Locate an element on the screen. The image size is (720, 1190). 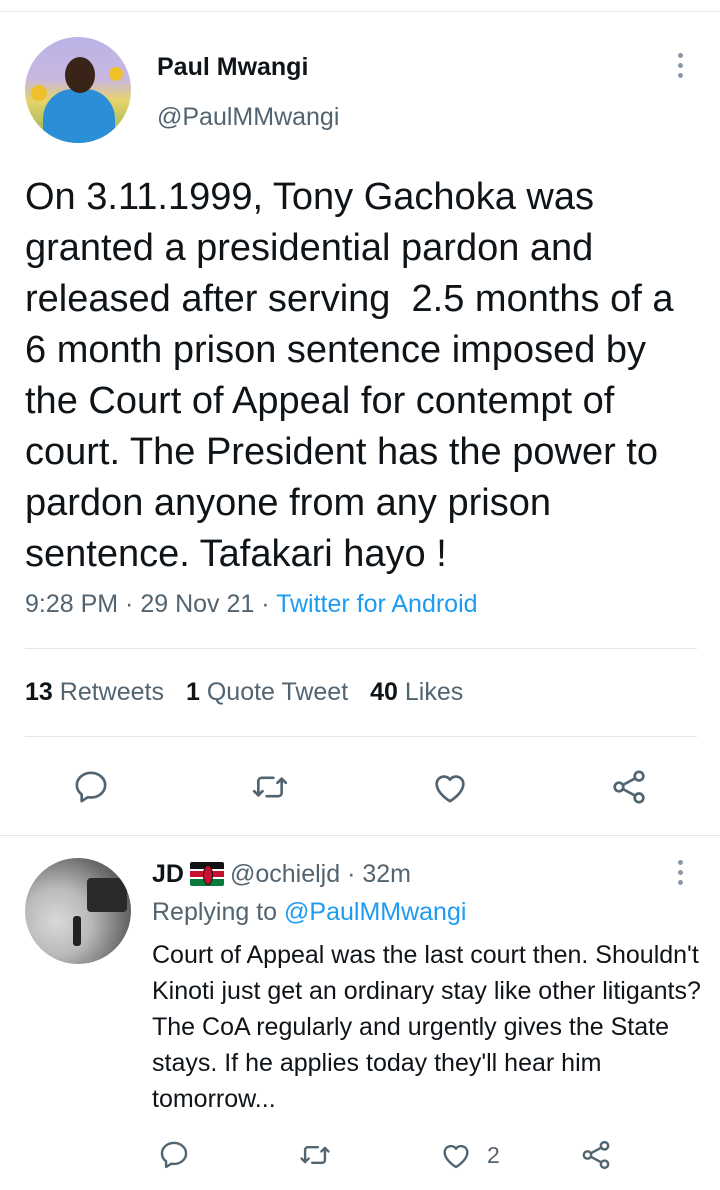
reply-header: JD @ochieljd · 32m is located at coordinates (281, 874).